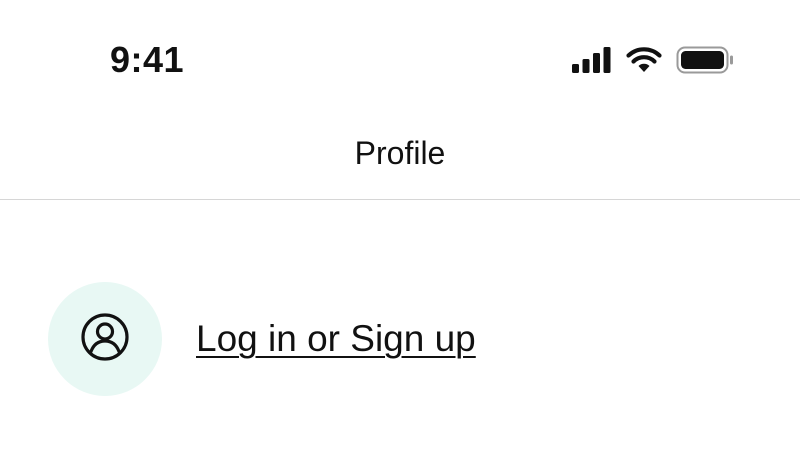  What do you see at coordinates (705, 60) in the screenshot?
I see `battery-icon` at bounding box center [705, 60].